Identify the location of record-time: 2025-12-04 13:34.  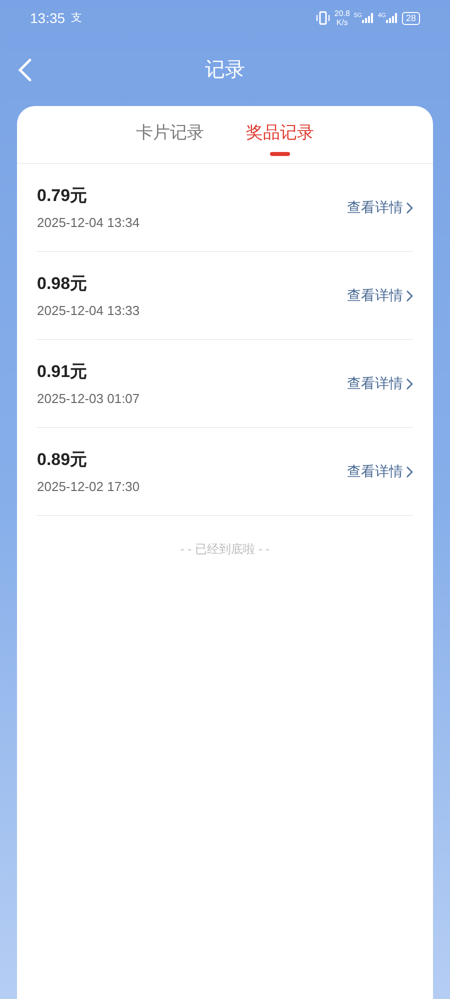
(88, 223).